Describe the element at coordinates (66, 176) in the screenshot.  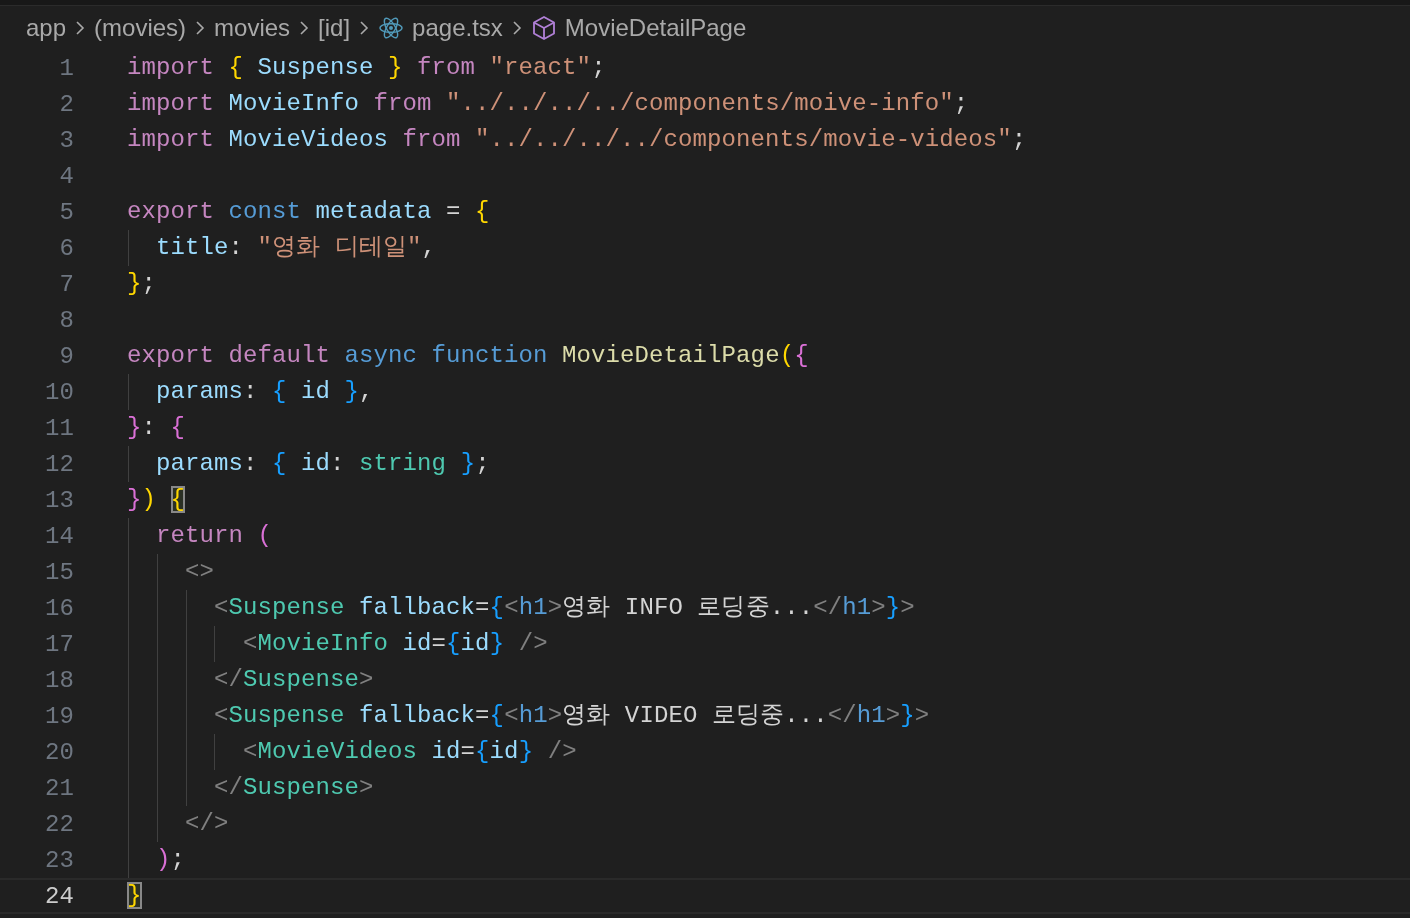
I see `line-number: 4` at that location.